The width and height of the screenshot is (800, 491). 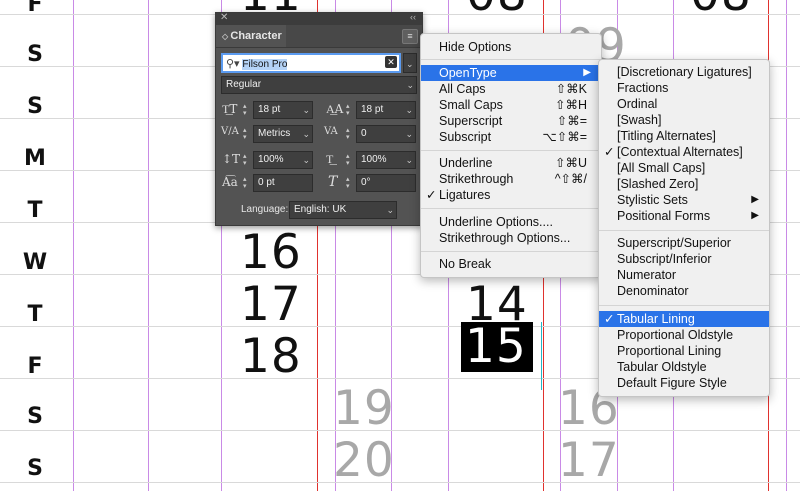 What do you see at coordinates (465, 137) in the screenshot?
I see `menu-item-label: Subscript` at bounding box center [465, 137].